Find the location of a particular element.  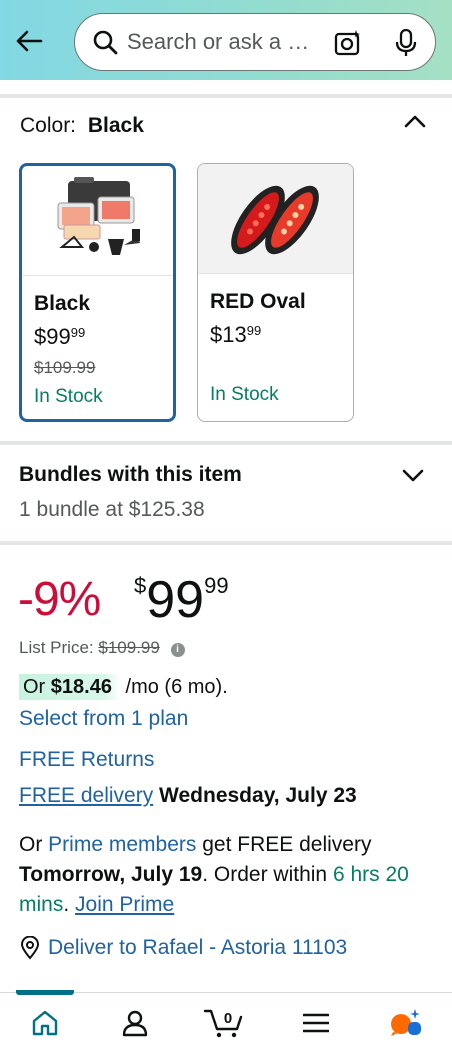

search-bar: Search or ask a question is located at coordinates (255, 42).